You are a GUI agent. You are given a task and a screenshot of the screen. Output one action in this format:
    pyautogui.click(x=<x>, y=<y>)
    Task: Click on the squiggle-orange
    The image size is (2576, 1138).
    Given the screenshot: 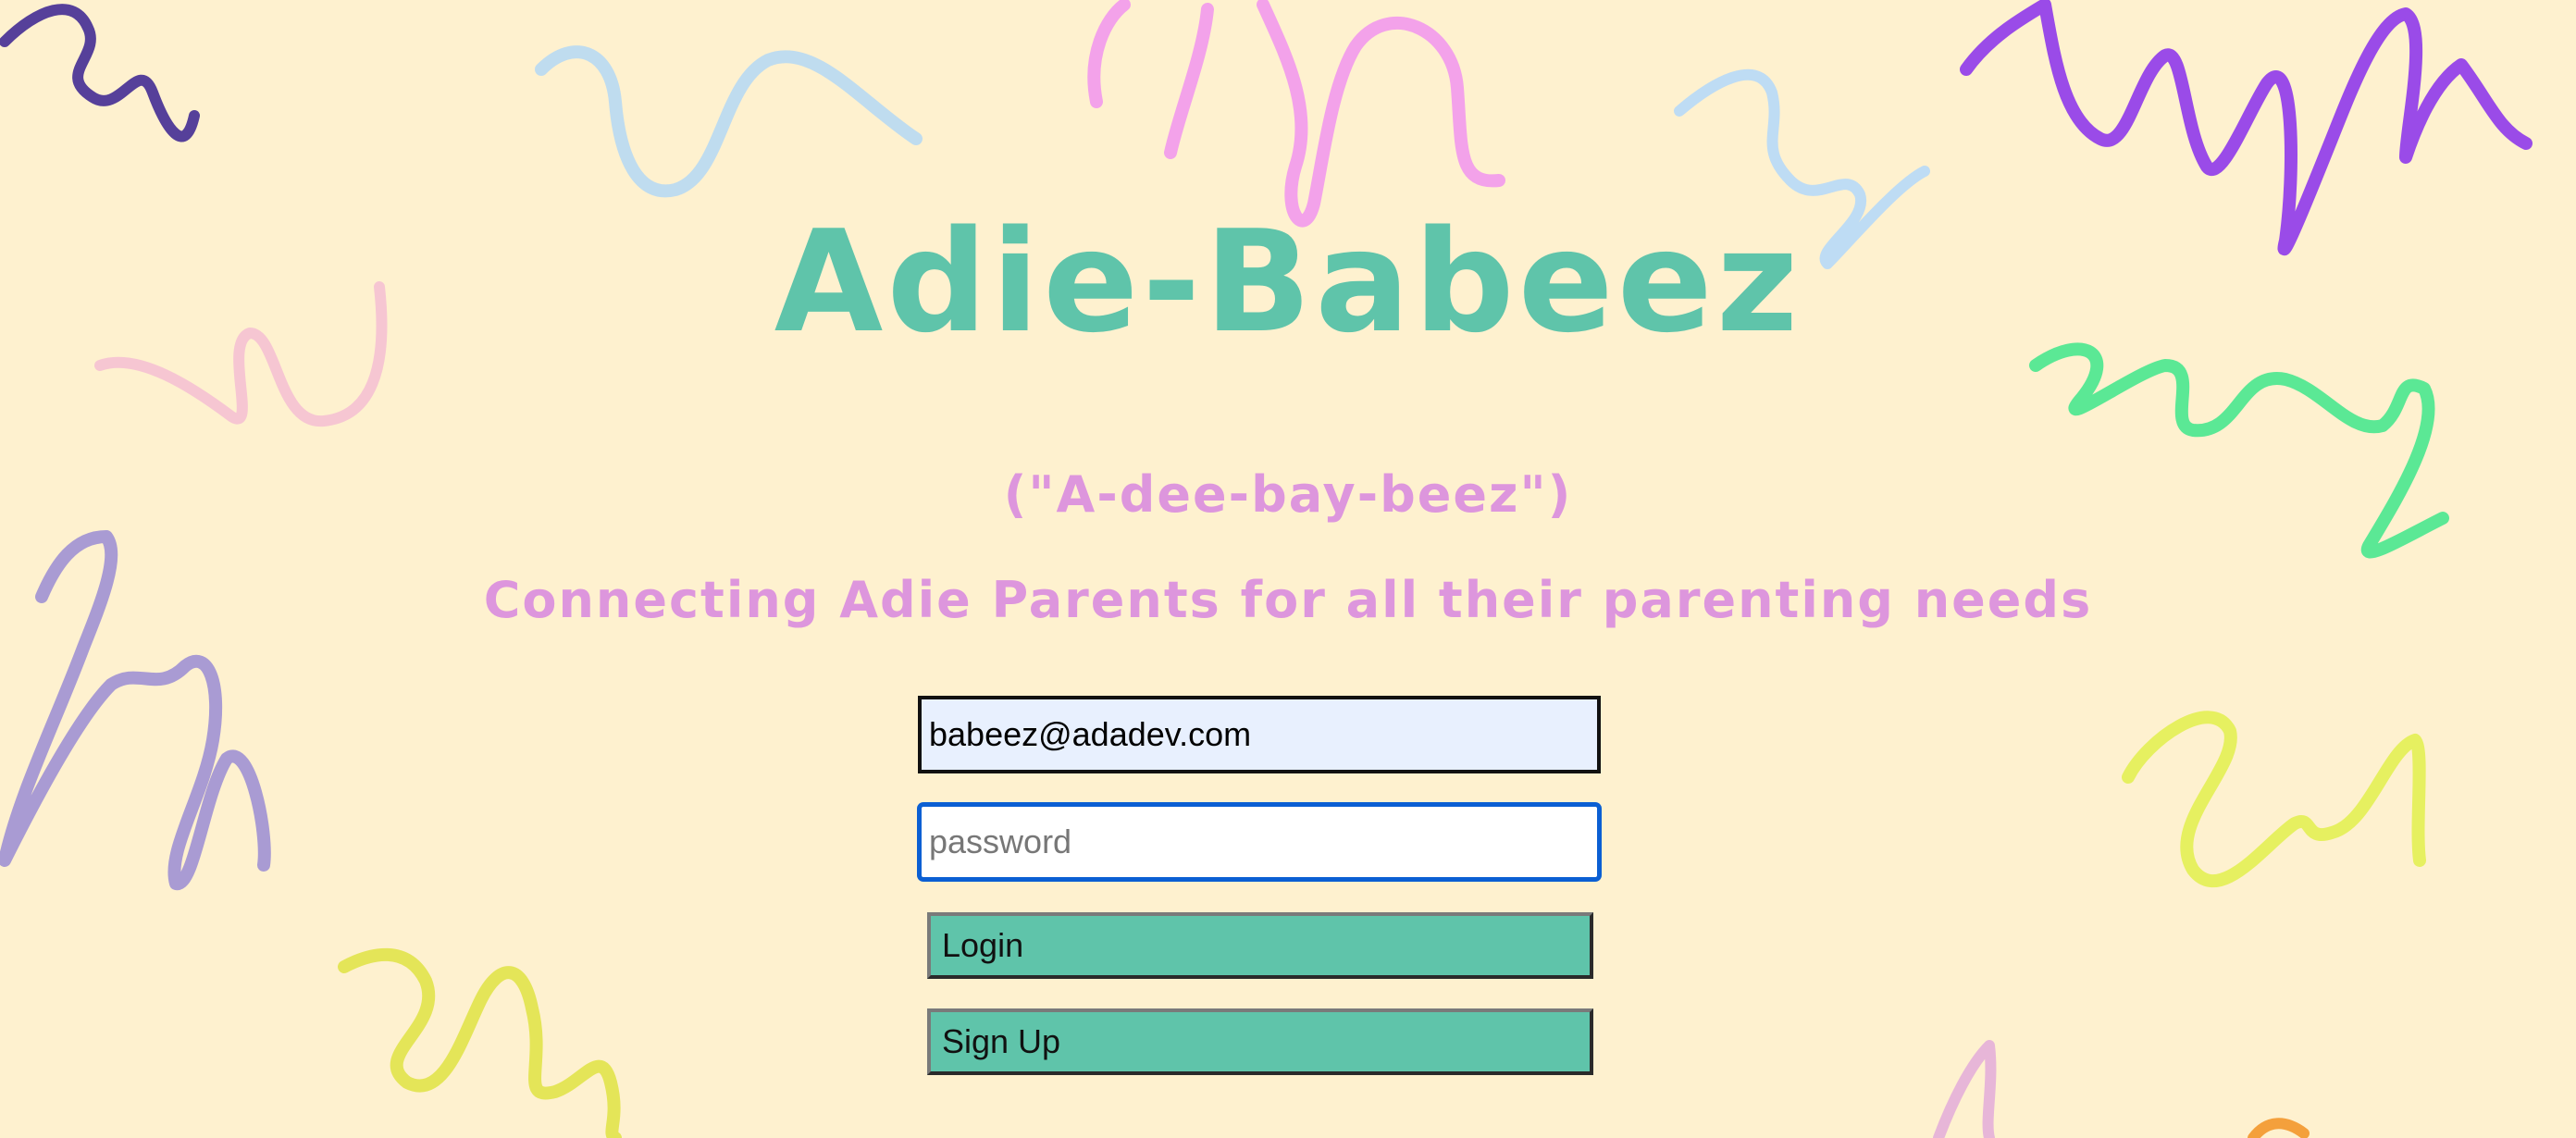 What is the action you would take?
    pyautogui.click(x=2279, y=1128)
    